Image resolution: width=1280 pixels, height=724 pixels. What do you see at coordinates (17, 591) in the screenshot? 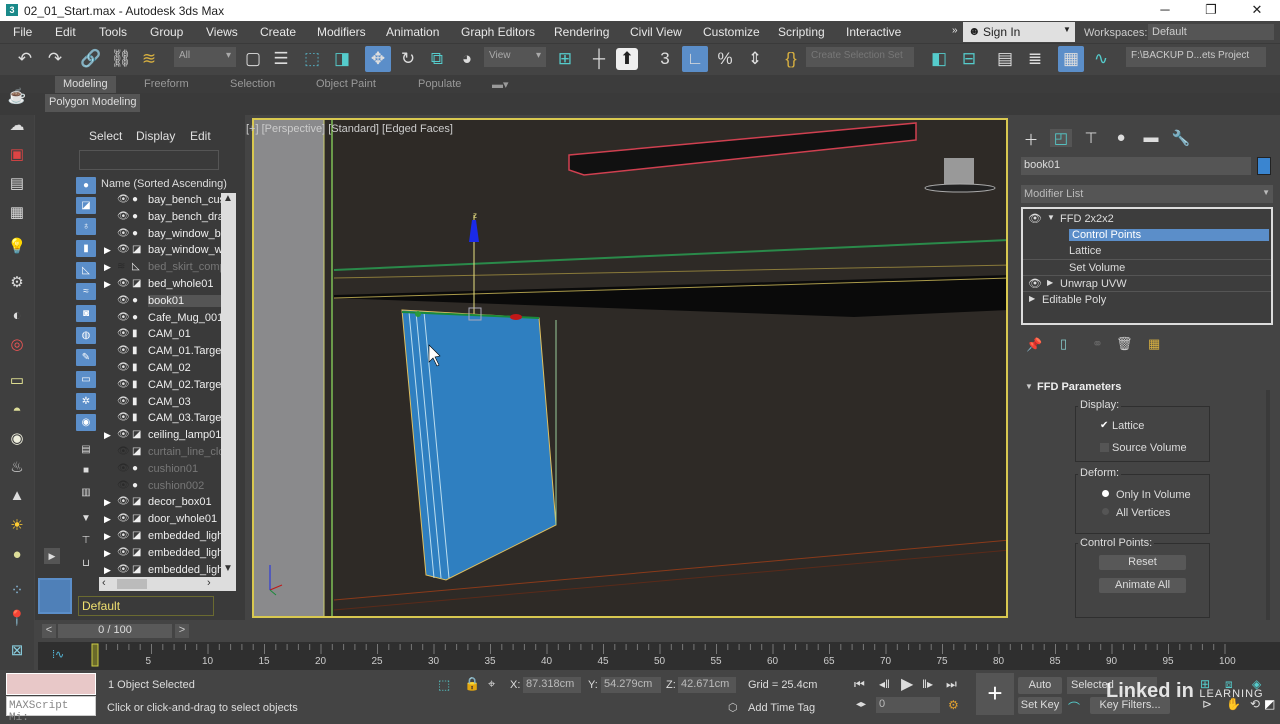
I see `particles-icon: ⁘` at bounding box center [17, 591].